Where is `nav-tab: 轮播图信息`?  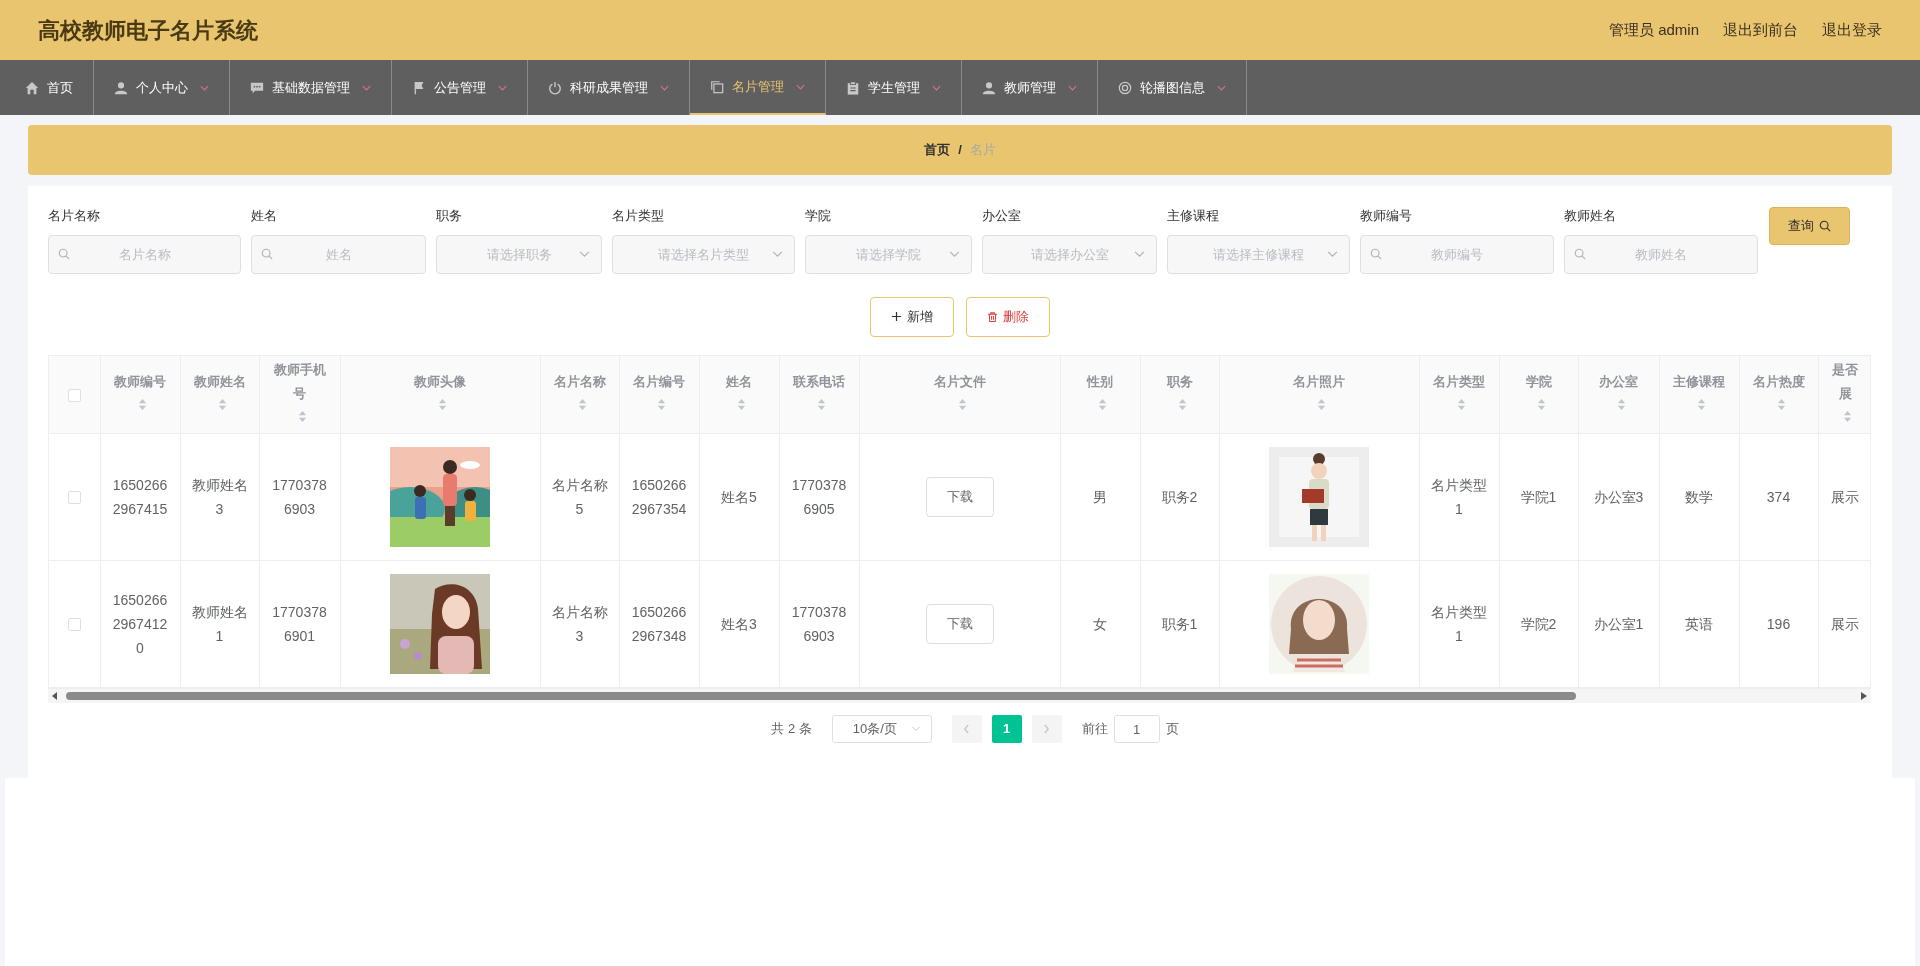
nav-tab: 轮播图信息 is located at coordinates (1172, 87).